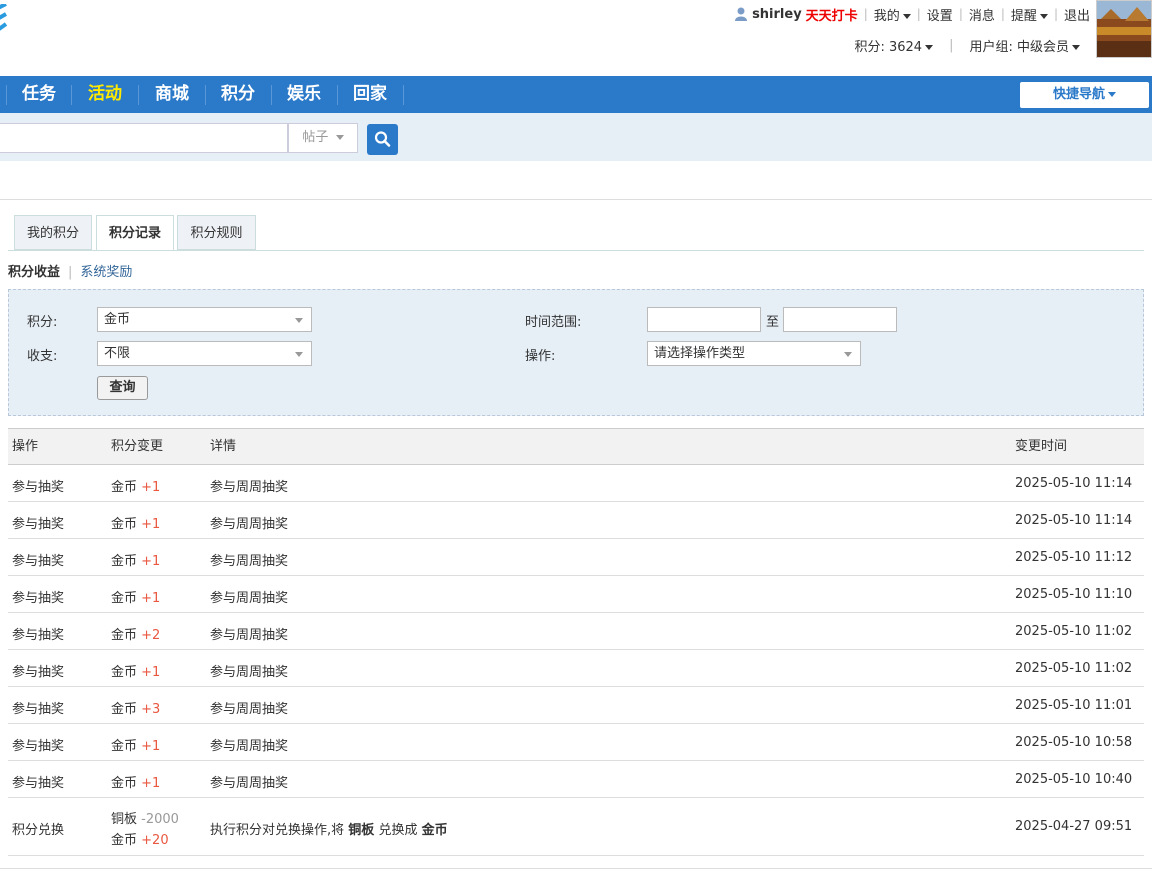  I want to click on nav-item-tasks: 任务, so click(39, 94).